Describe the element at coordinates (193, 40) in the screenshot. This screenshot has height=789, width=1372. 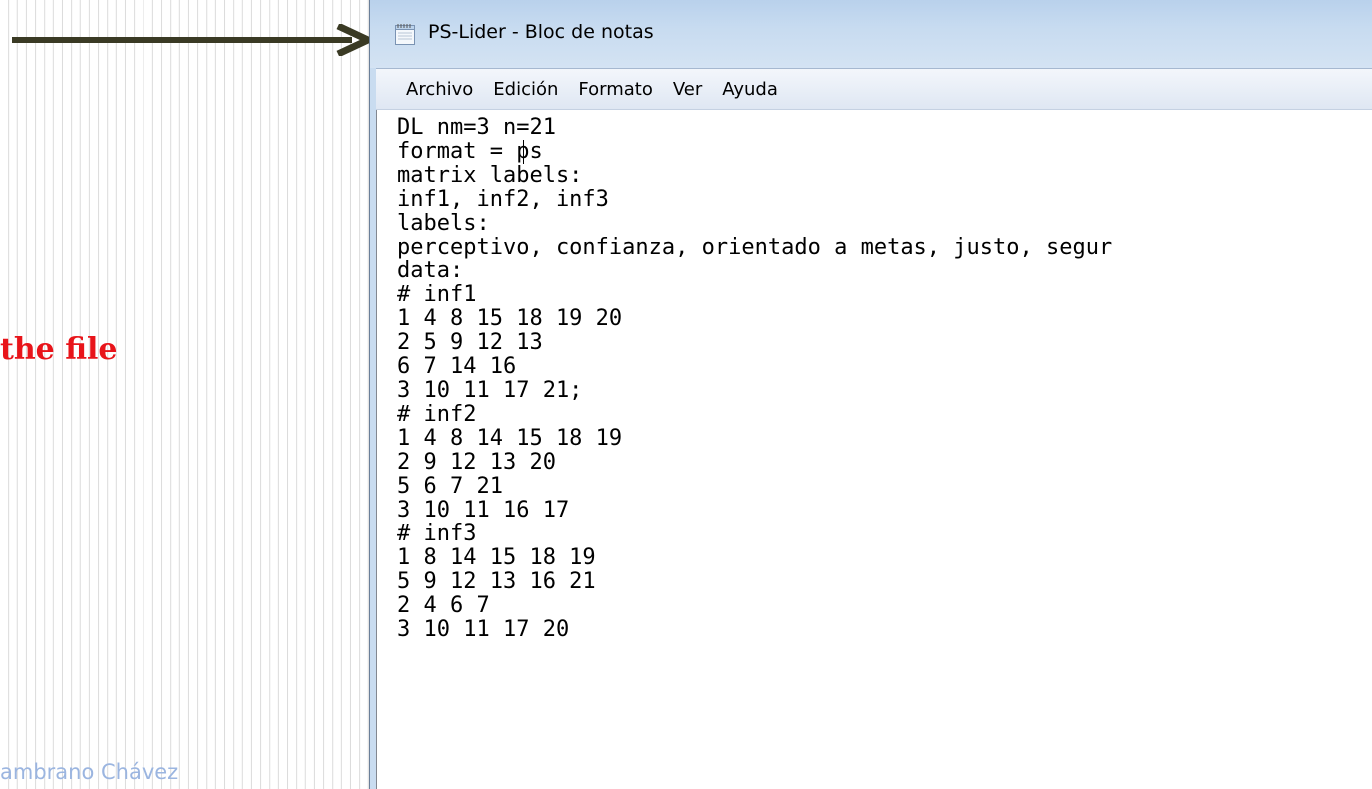
I see `pointer-arrow-icon` at that location.